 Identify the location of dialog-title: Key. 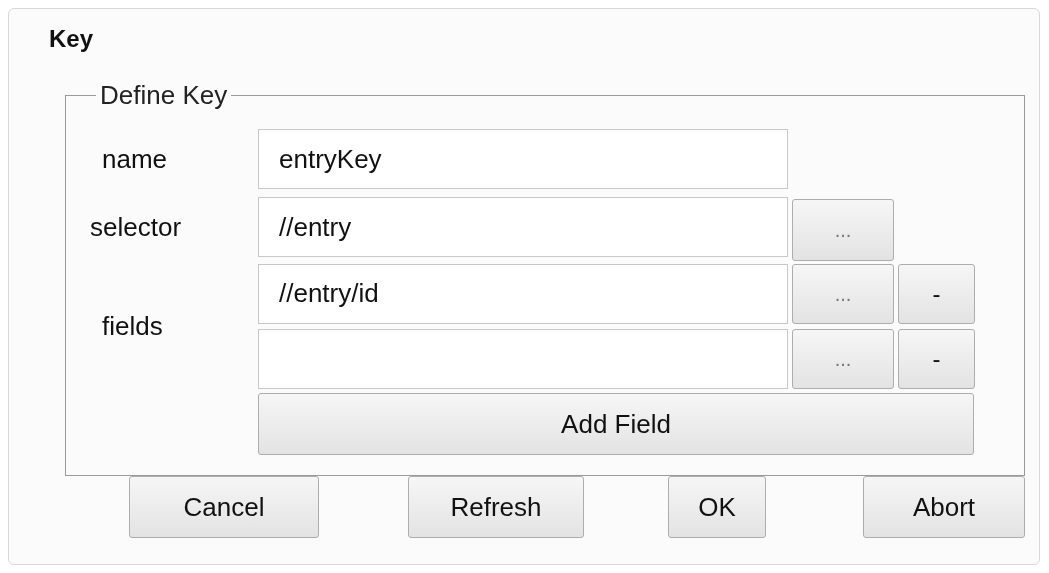
(71, 39).